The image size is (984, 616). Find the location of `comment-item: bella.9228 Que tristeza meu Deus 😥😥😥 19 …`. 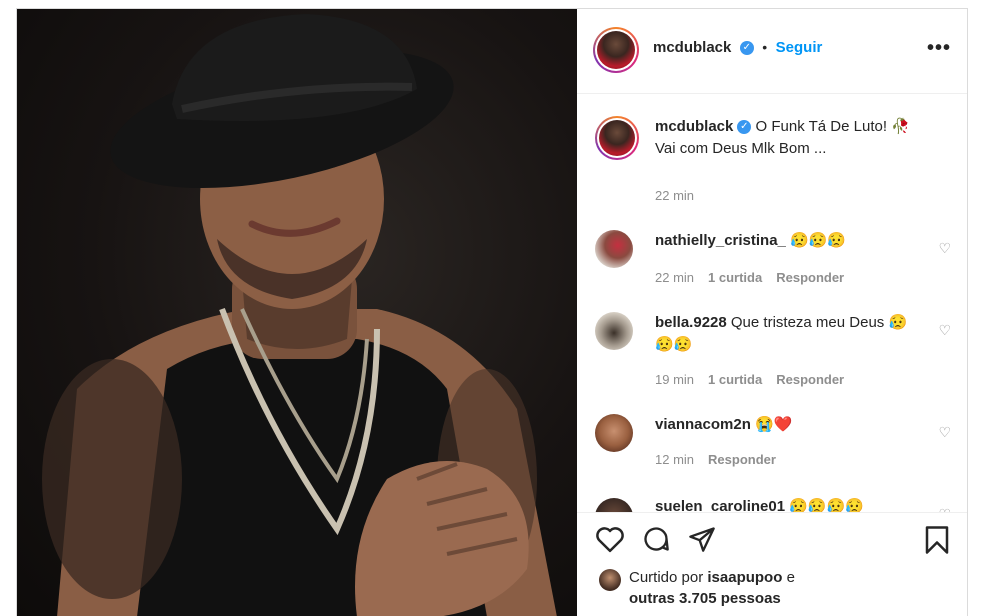

comment-item: bella.9228 Que tristeza meu Deus 😥😥😥 19 … is located at coordinates (775, 357).